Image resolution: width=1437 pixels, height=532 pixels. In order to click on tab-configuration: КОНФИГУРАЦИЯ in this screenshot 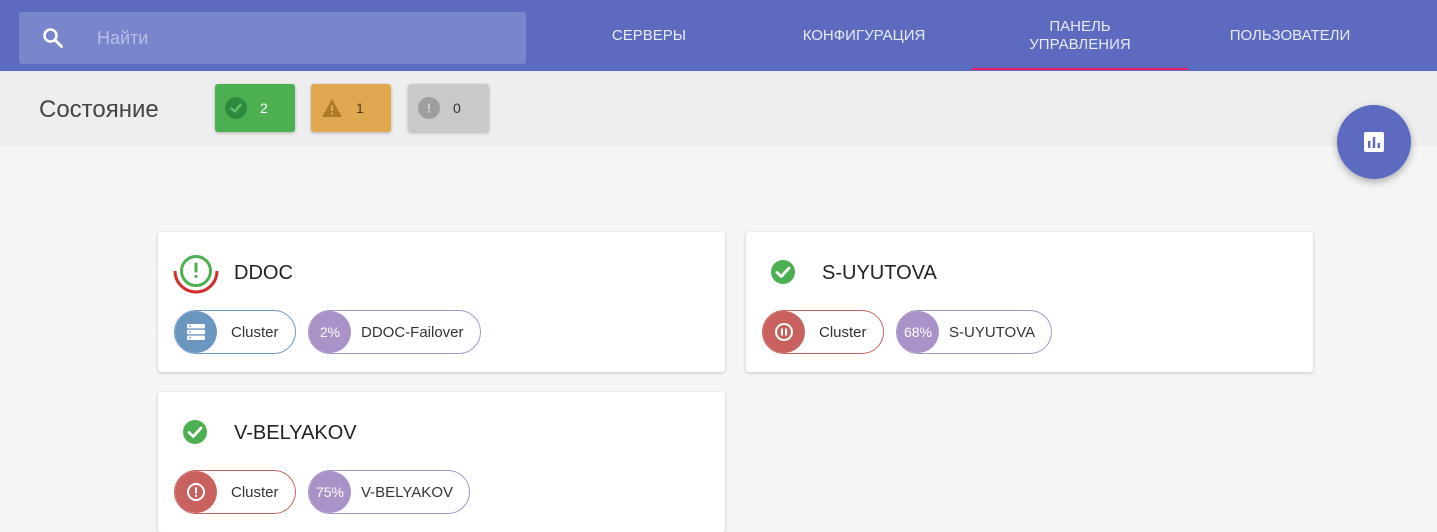, I will do `click(864, 35)`.